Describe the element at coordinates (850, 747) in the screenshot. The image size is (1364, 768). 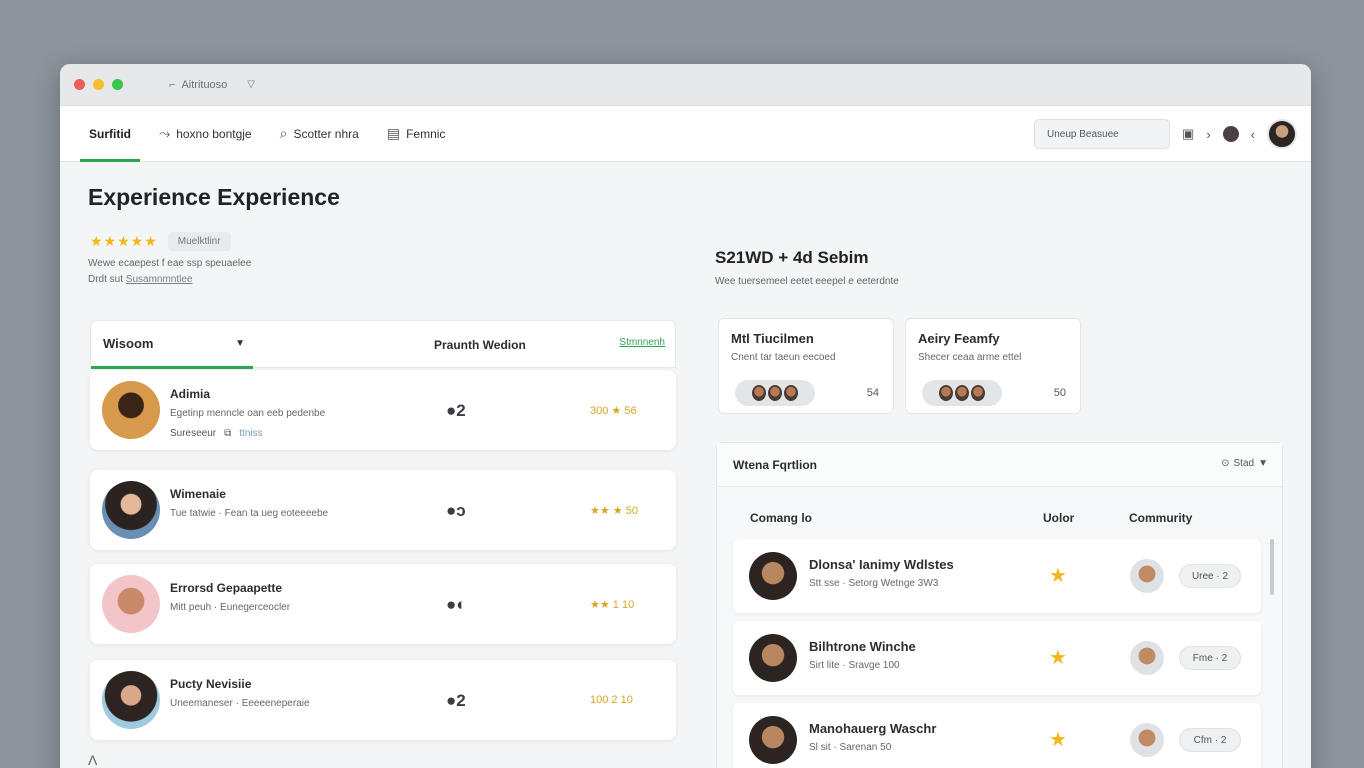
I see `row-subtitle: Sl sit · Sarenan 50` at that location.